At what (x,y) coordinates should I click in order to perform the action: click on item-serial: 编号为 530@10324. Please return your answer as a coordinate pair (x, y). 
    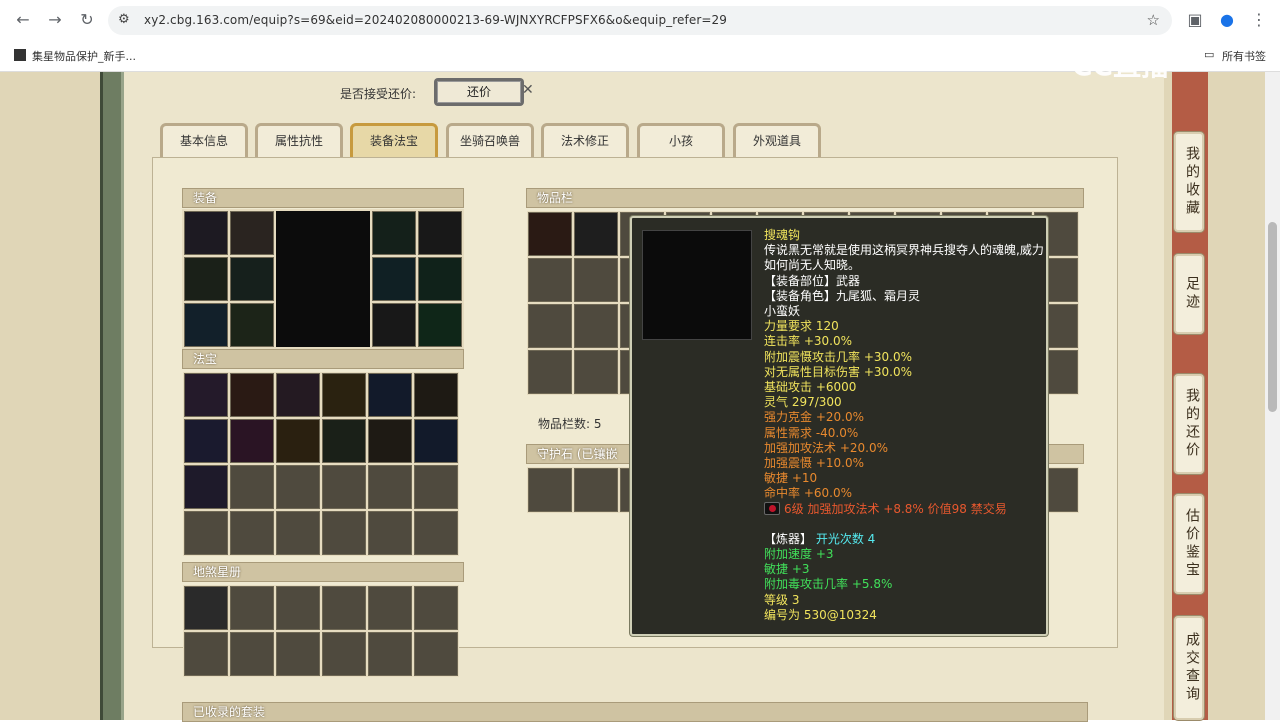
    Looking at the image, I should click on (820, 614).